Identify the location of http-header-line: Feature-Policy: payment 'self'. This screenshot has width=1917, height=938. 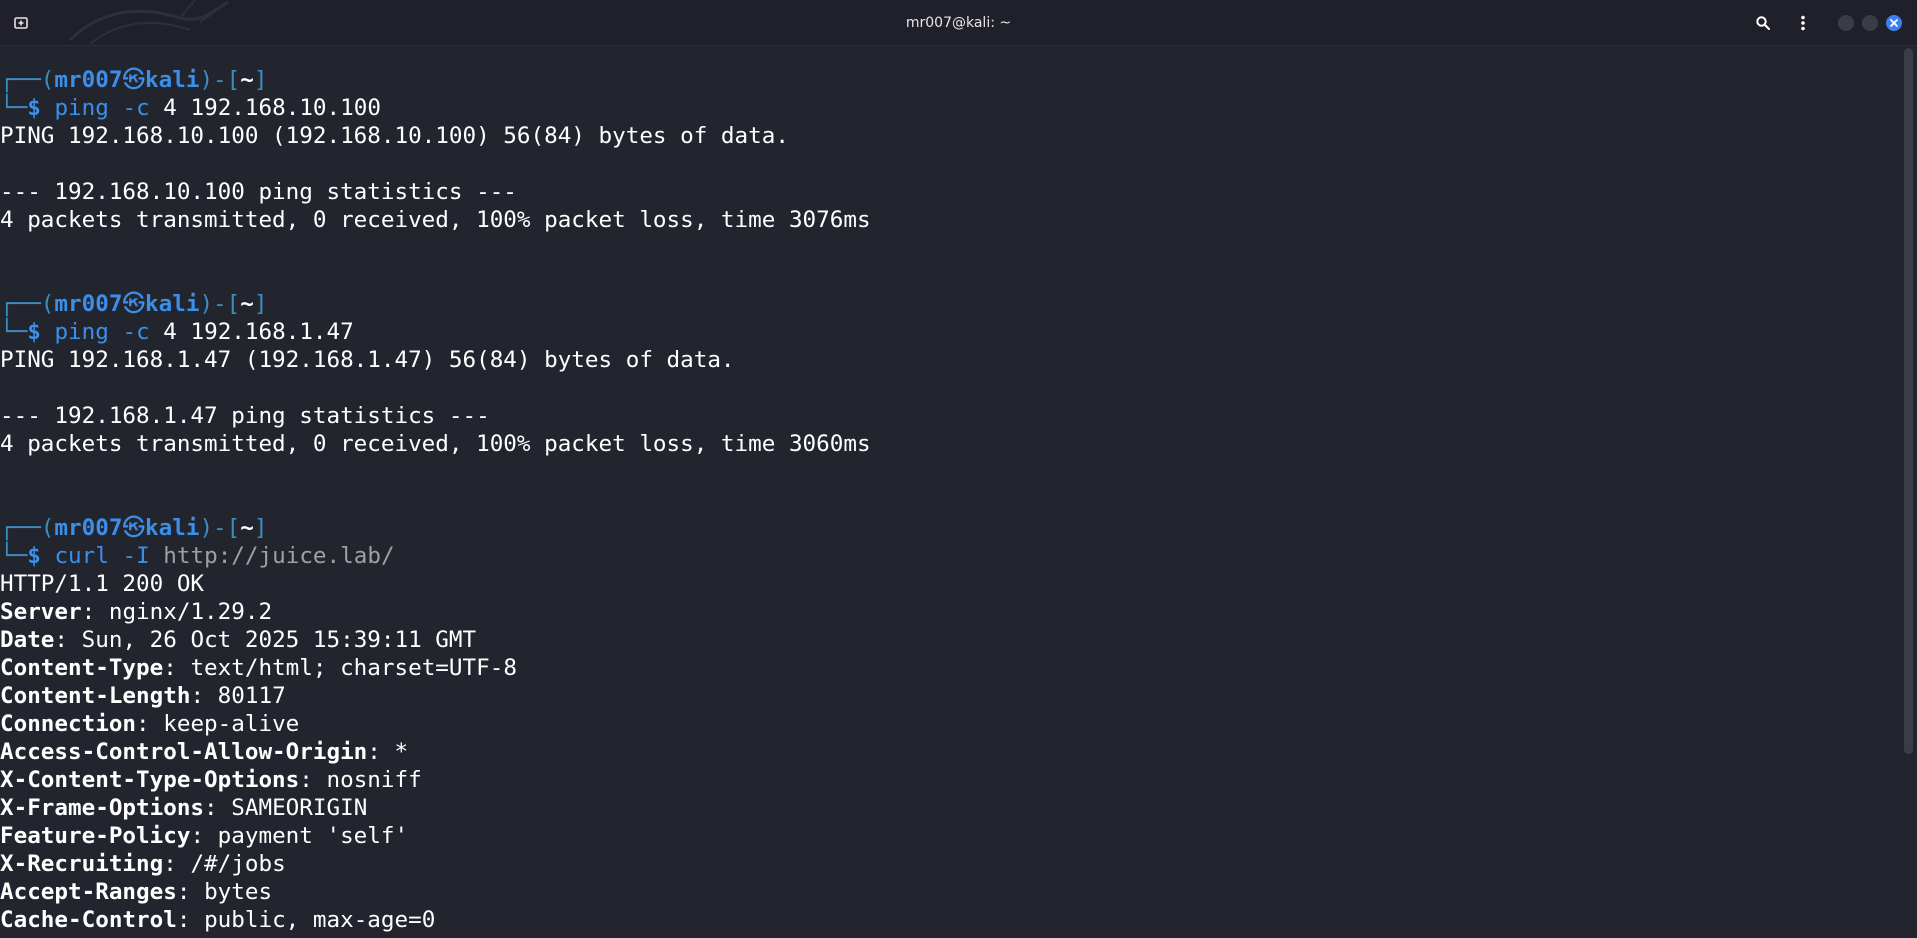
(204, 836).